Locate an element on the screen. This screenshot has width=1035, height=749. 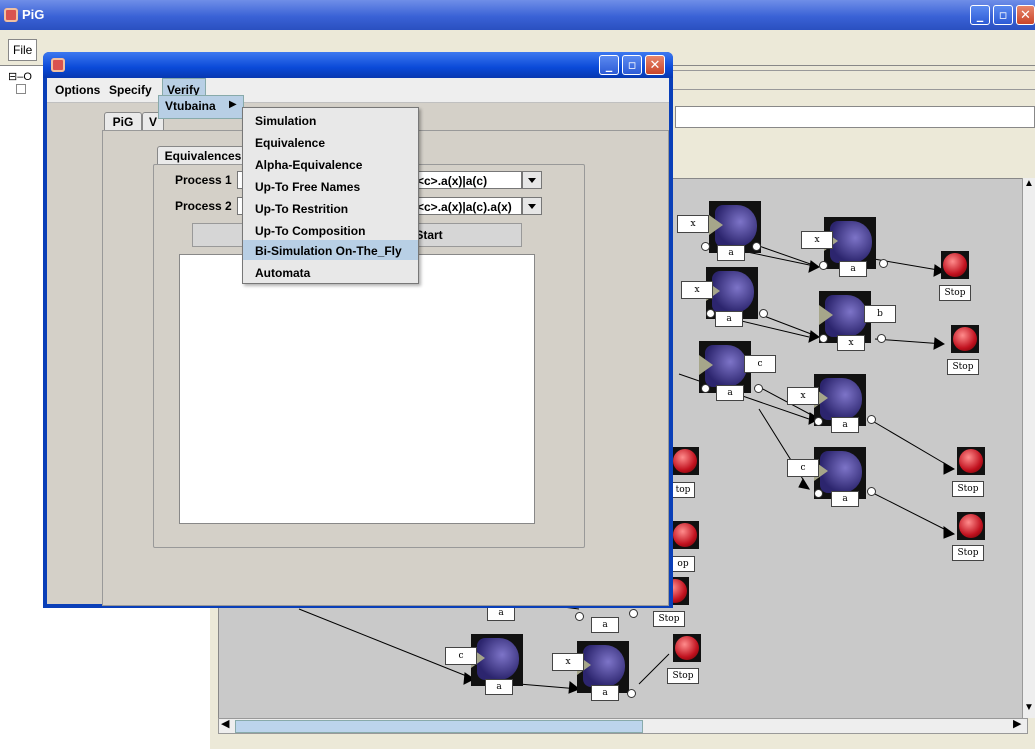
dialog-close-button: ✕ is located at coordinates (655, 65).